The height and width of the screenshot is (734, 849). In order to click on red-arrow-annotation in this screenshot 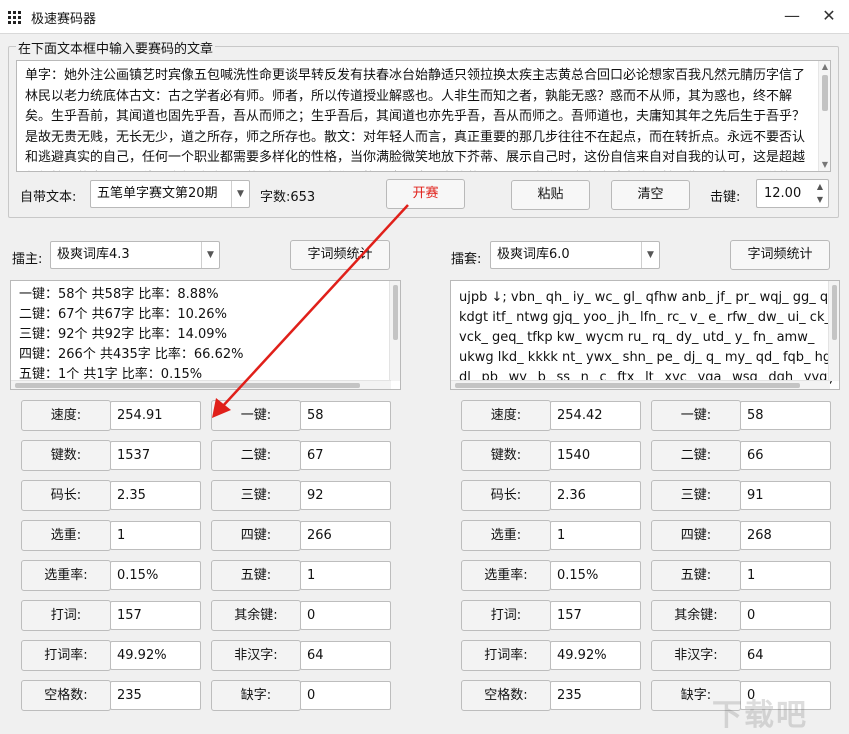, I will do `click(310, 311)`.